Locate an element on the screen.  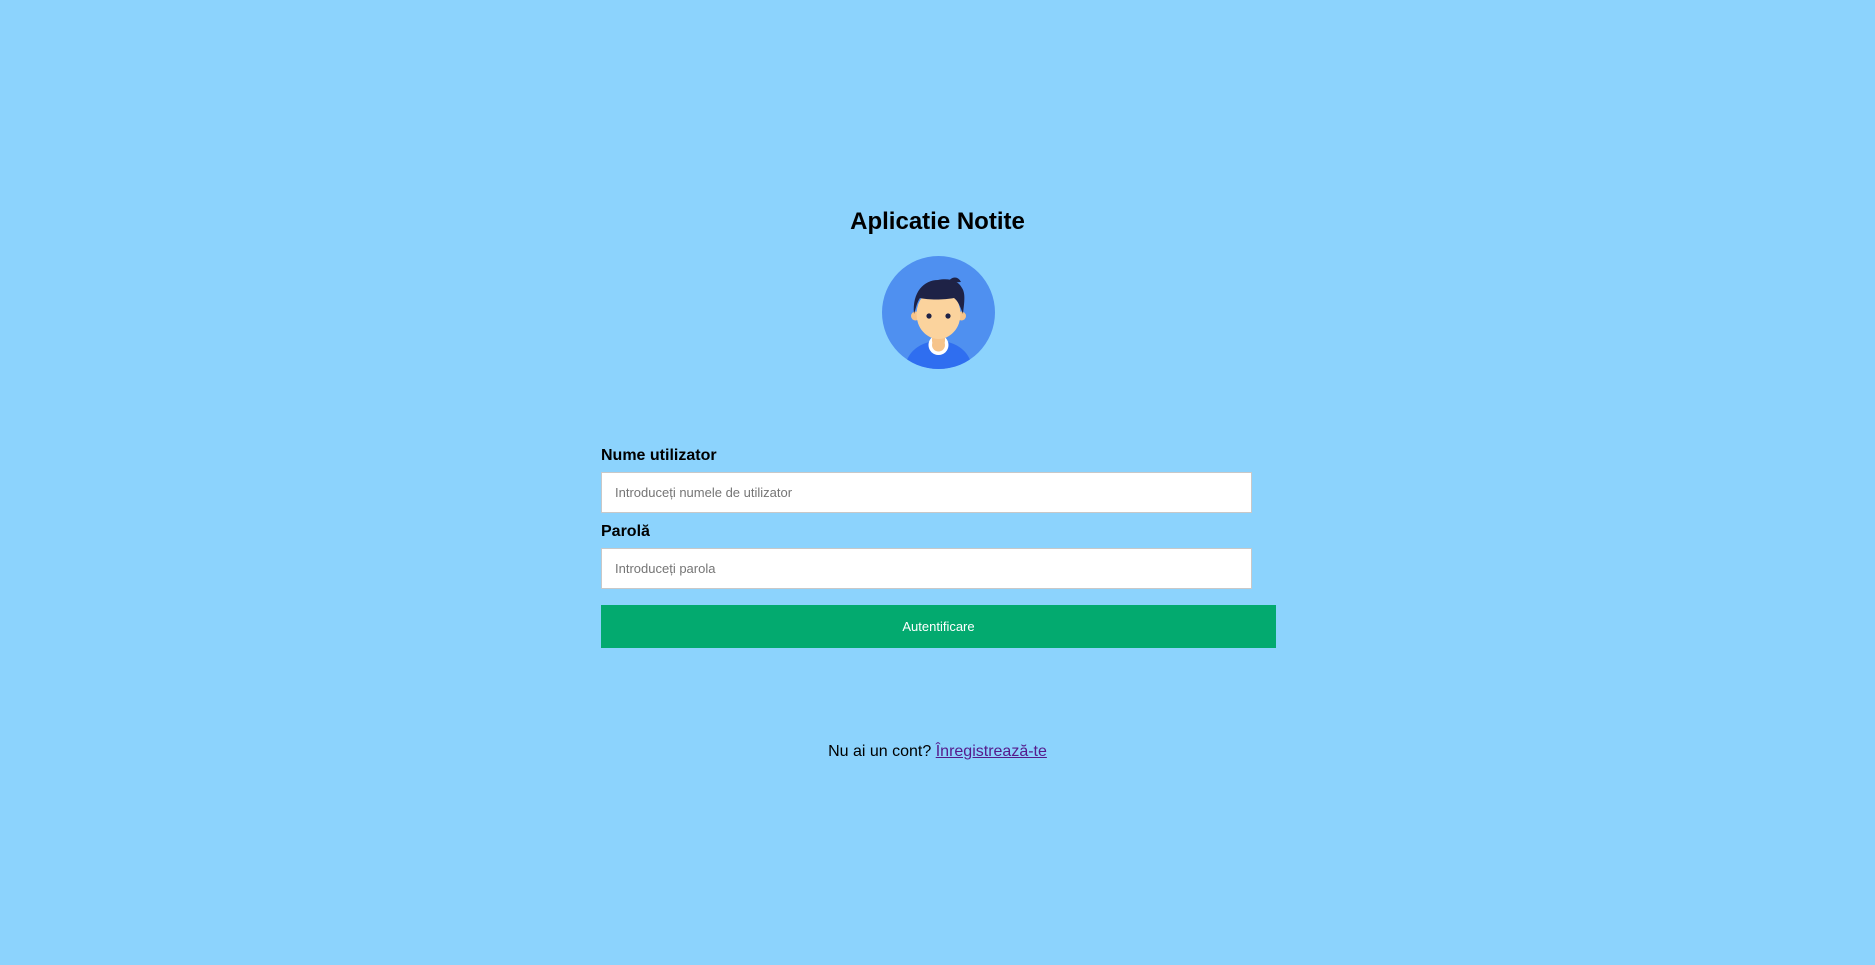
username-input is located at coordinates (926, 492).